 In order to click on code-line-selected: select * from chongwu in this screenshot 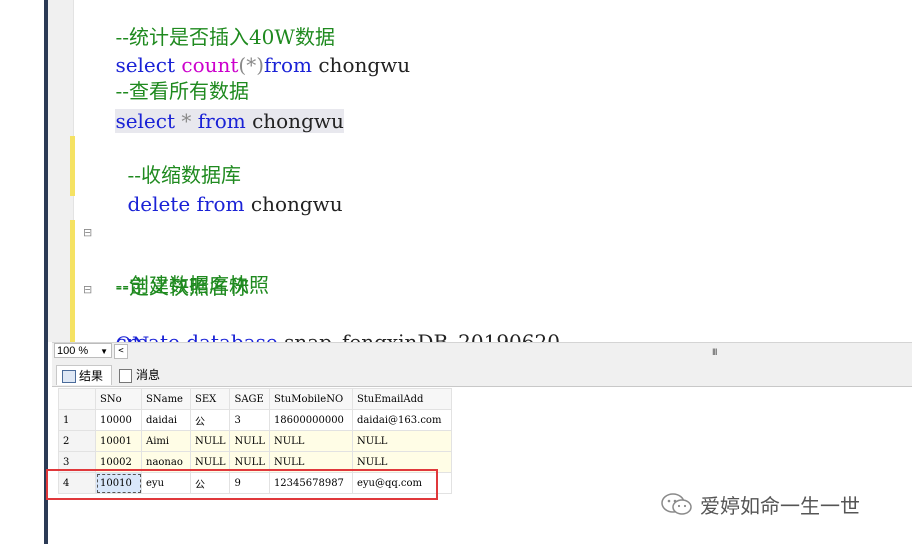, I will do `click(217, 107)`.